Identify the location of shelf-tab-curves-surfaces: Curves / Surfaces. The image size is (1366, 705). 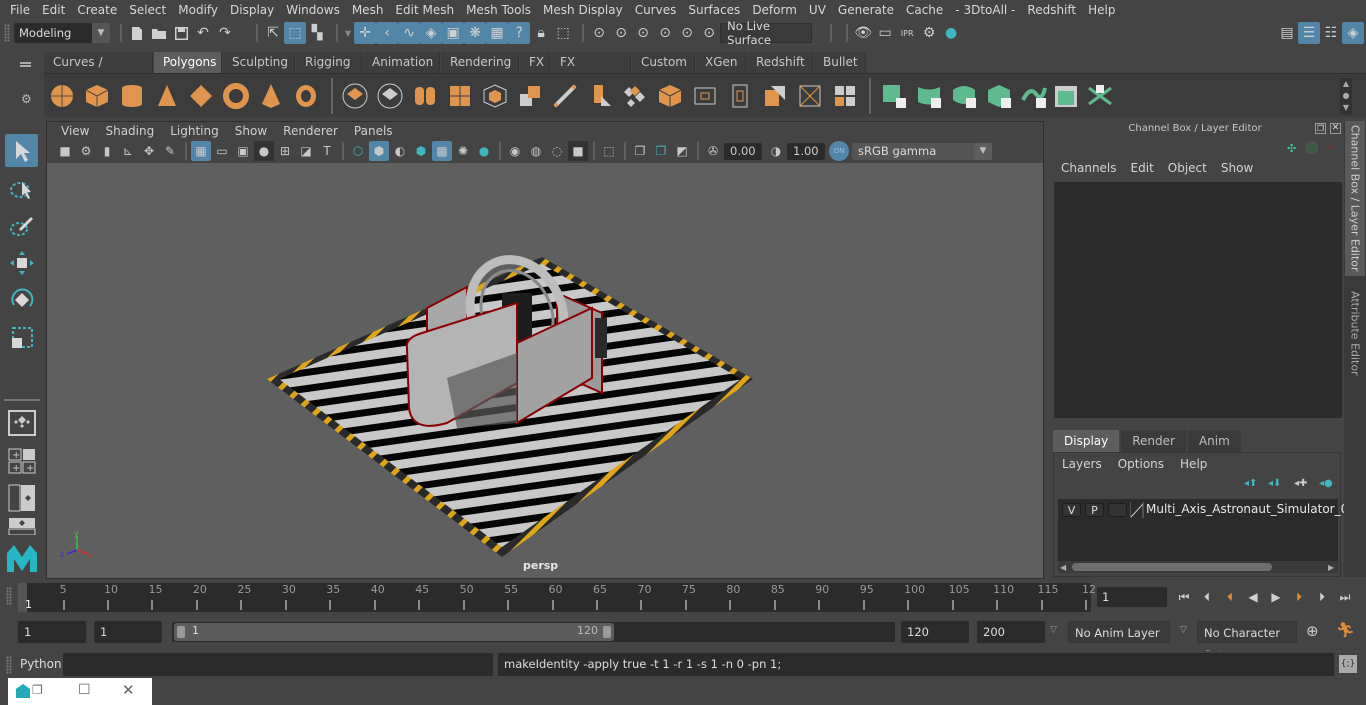
(98, 71).